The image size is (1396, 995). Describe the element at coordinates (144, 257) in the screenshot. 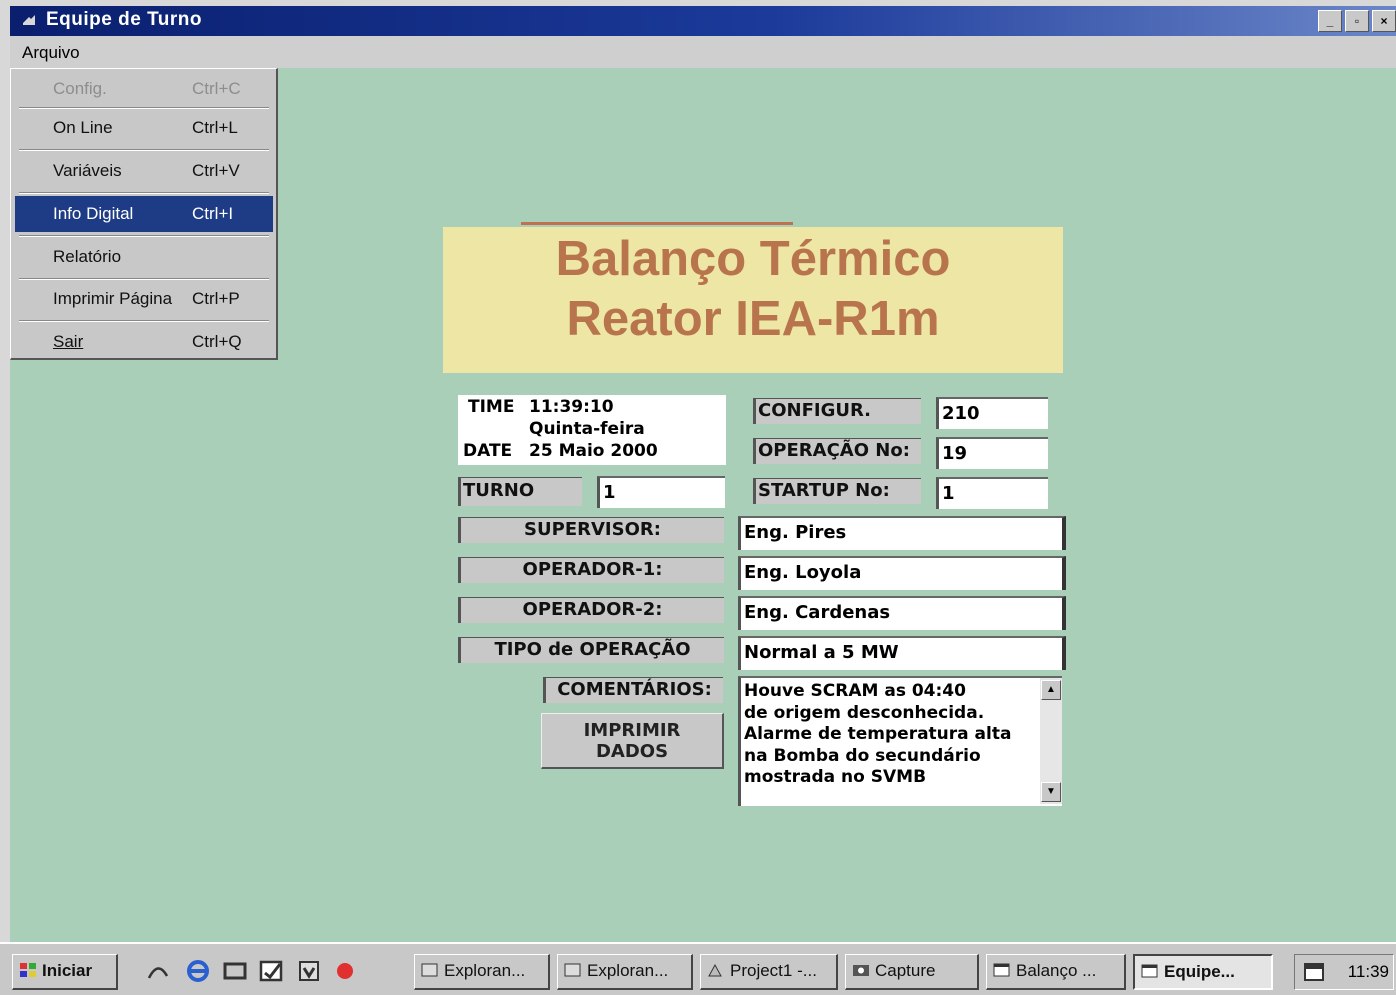

I see `menu-item-relatorio: Relatório` at that location.